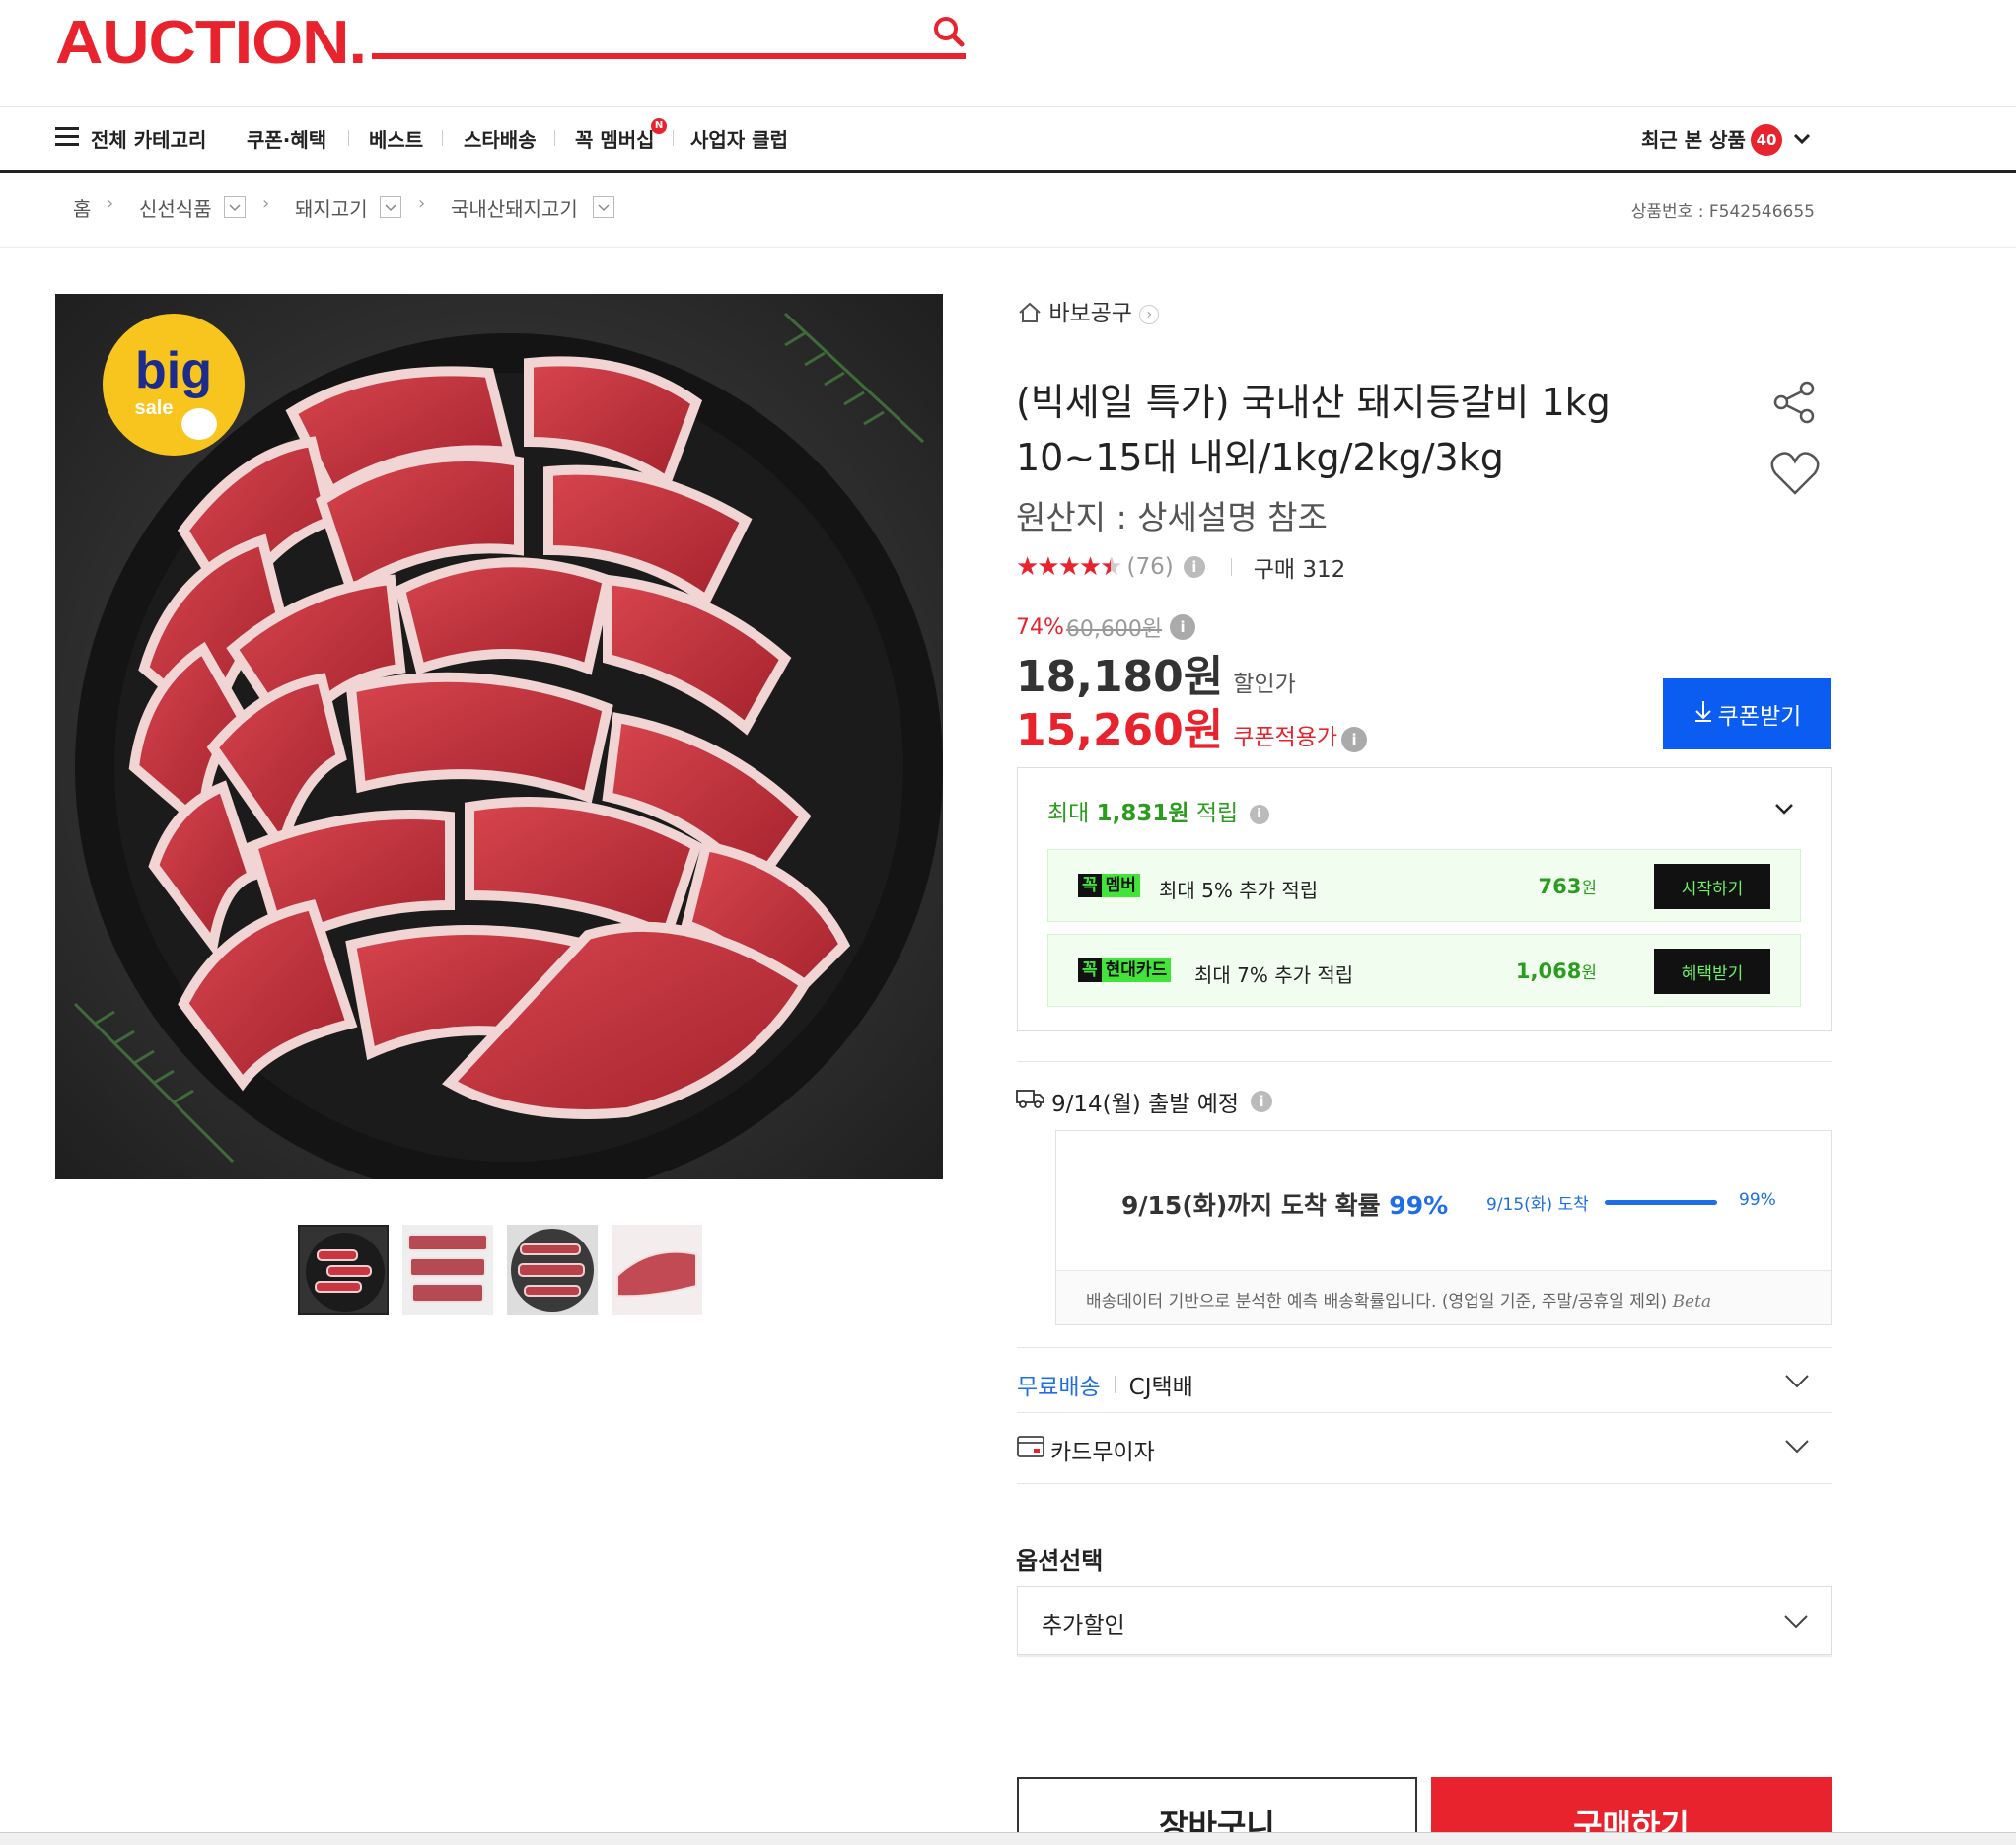  What do you see at coordinates (1115, 1384) in the screenshot?
I see `separator` at bounding box center [1115, 1384].